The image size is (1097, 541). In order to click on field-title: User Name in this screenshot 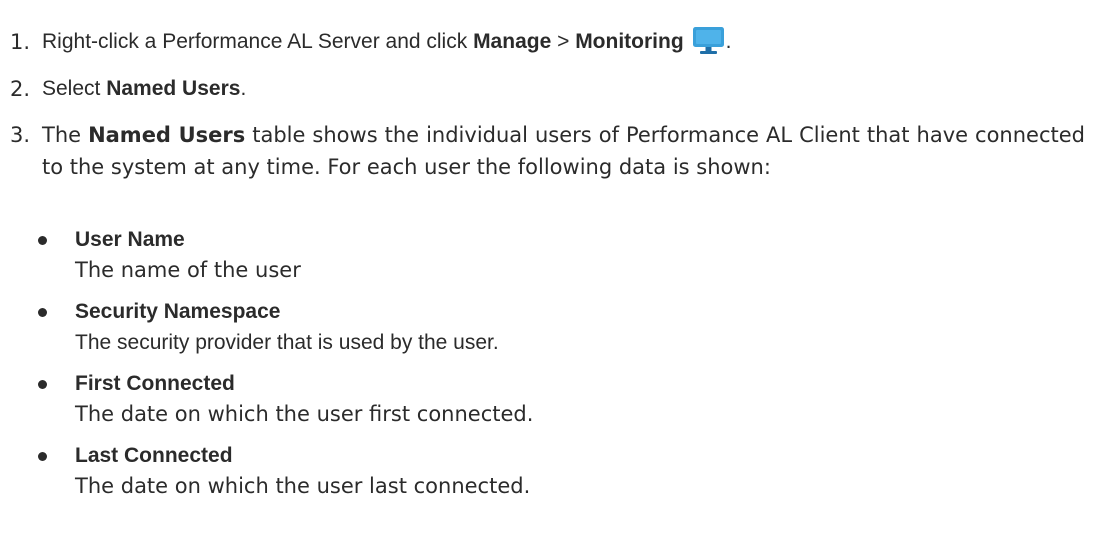, I will do `click(130, 239)`.